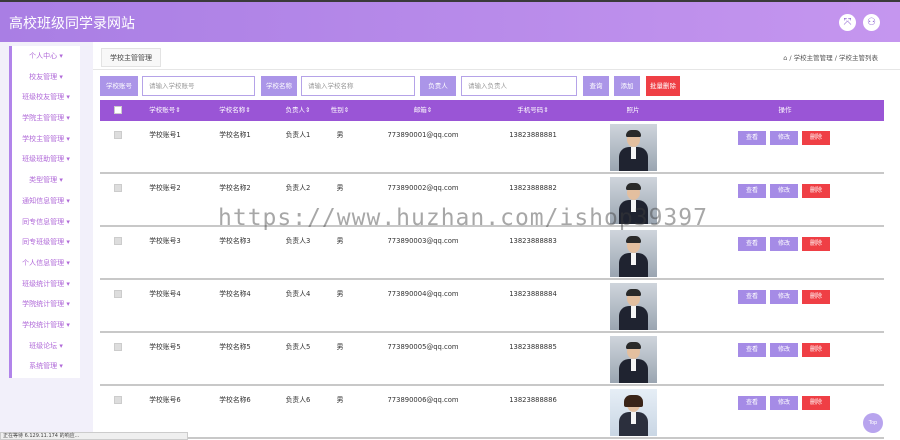 The width and height of the screenshot is (900, 440). Describe the element at coordinates (785, 110) in the screenshot. I see `column-header: 操作` at that location.